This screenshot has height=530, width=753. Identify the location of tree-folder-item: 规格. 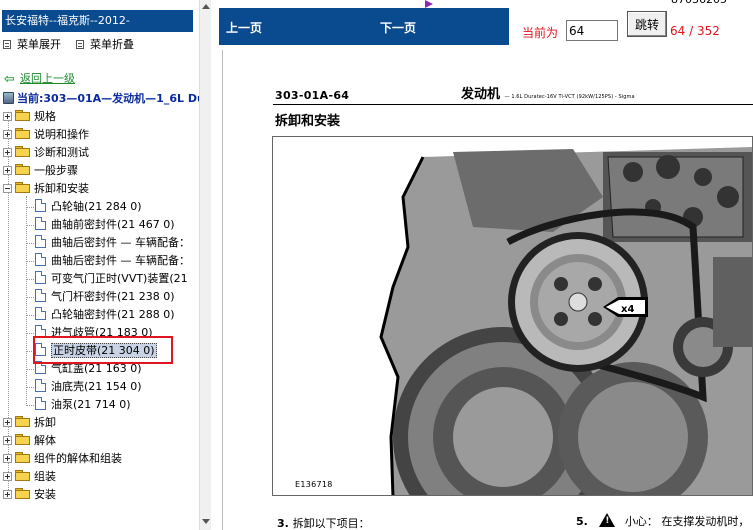
(29, 117).